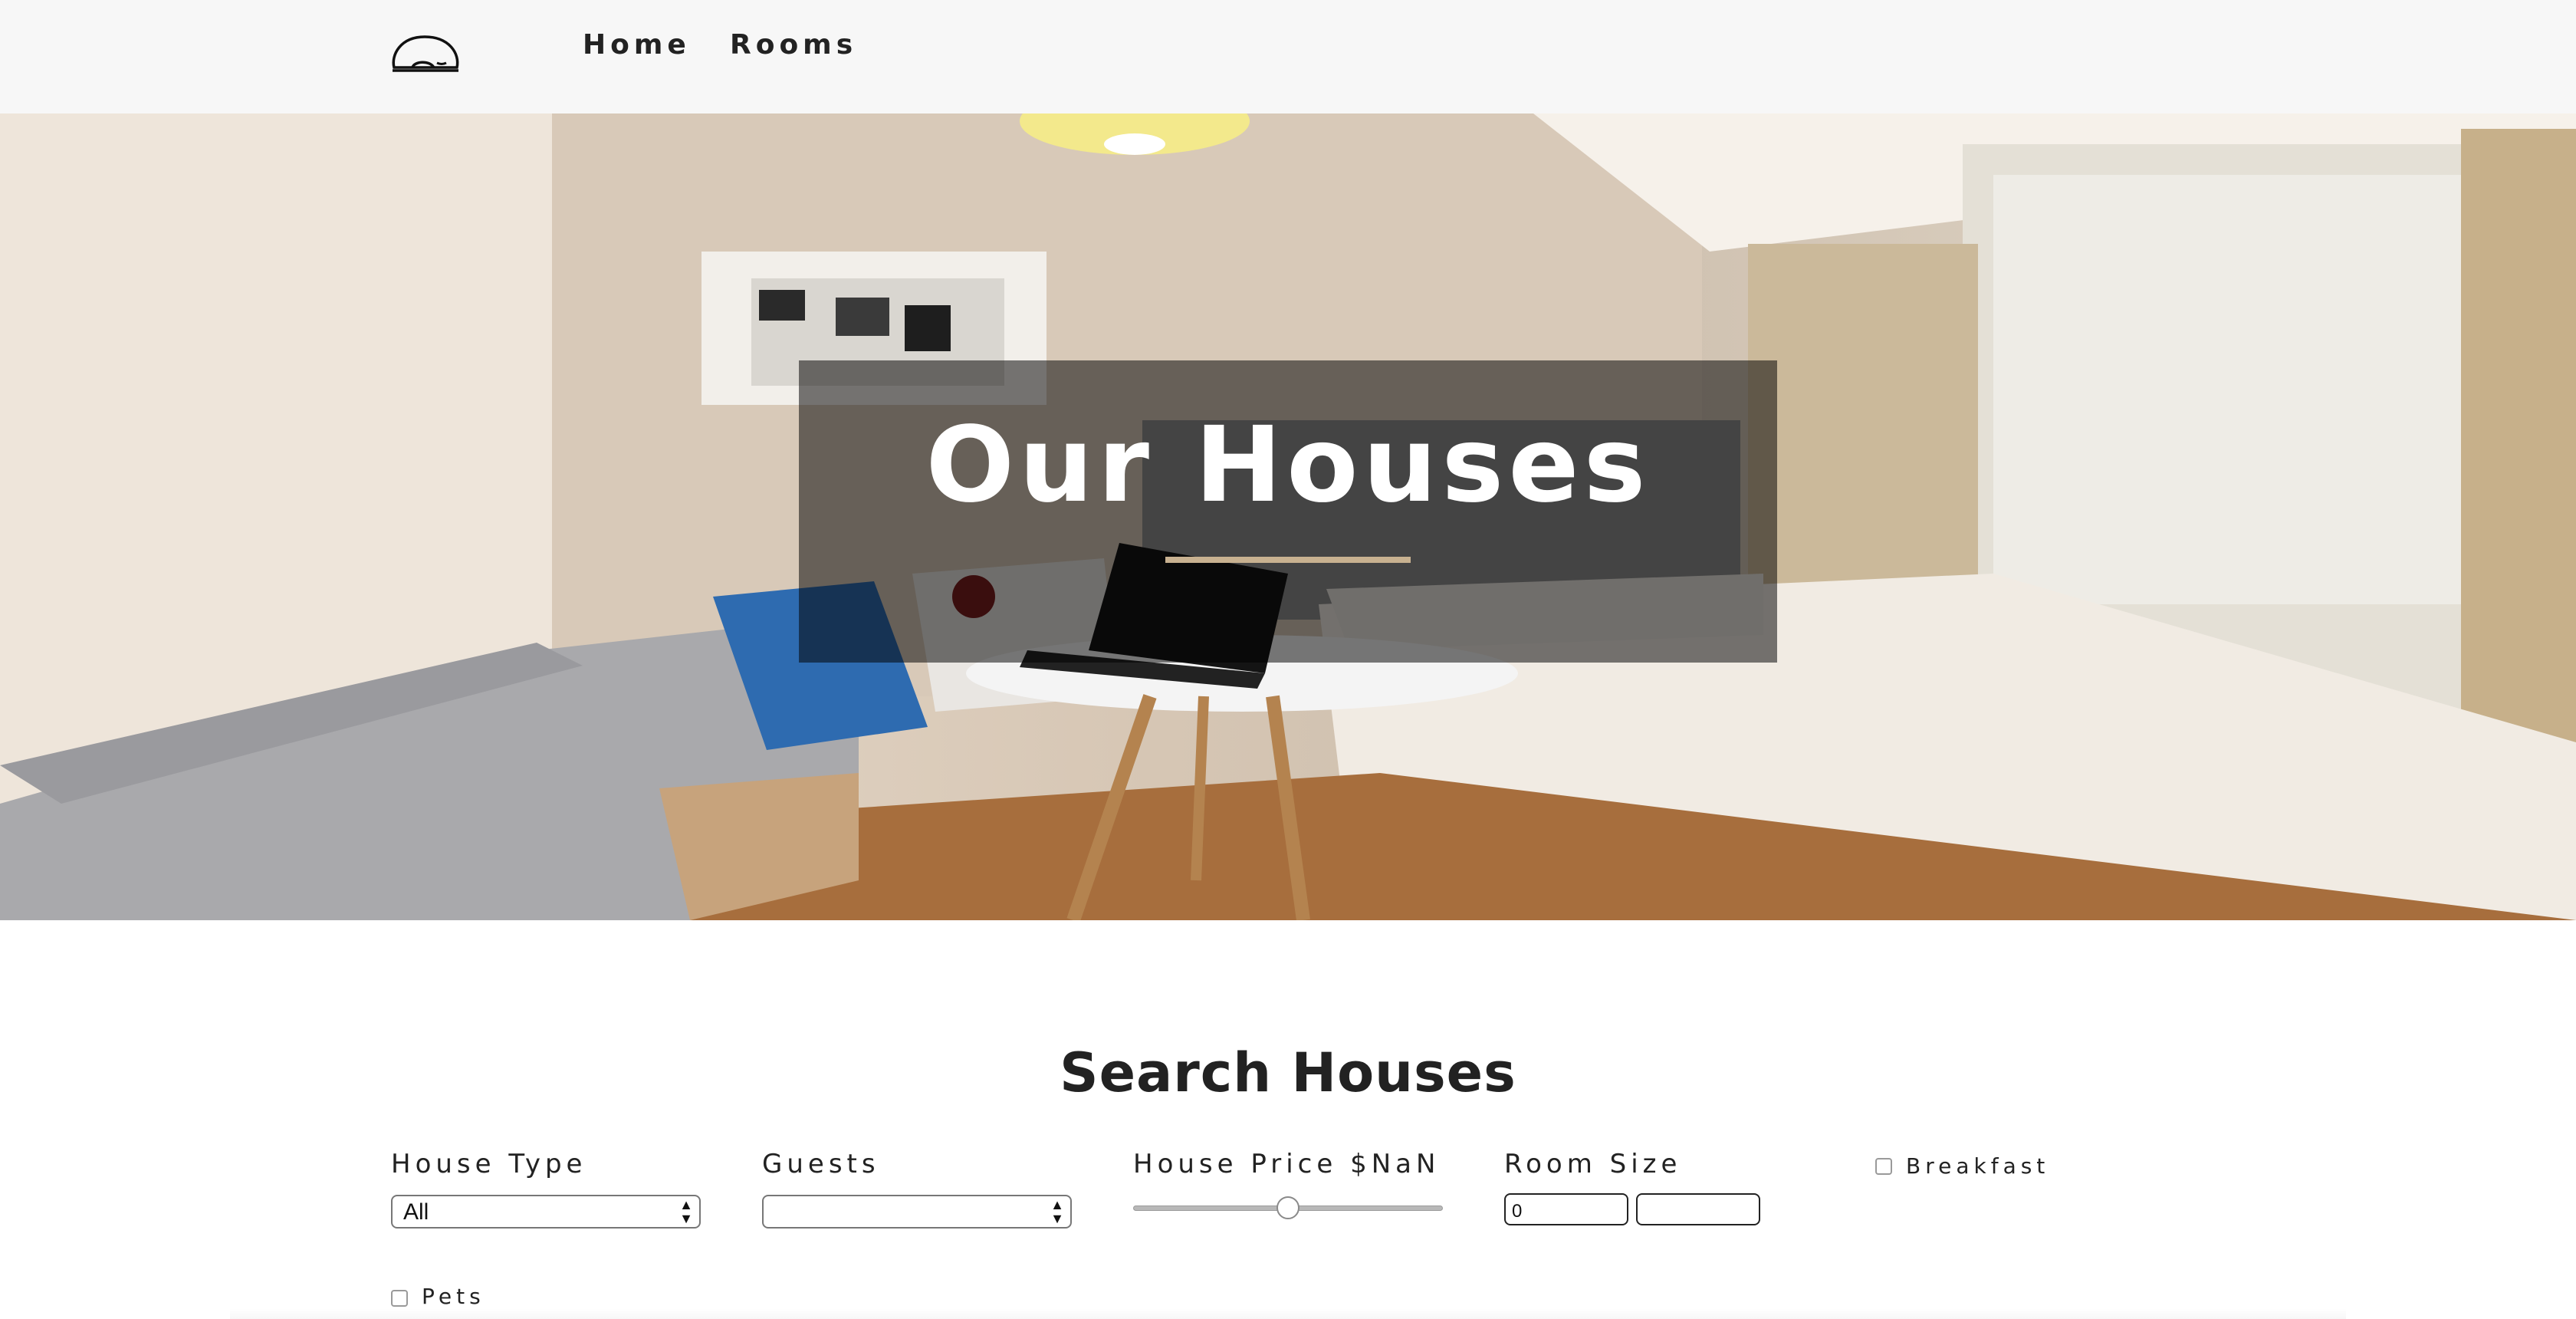 Image resolution: width=2576 pixels, height=1319 pixels. I want to click on room-size-max-input, so click(1698, 1209).